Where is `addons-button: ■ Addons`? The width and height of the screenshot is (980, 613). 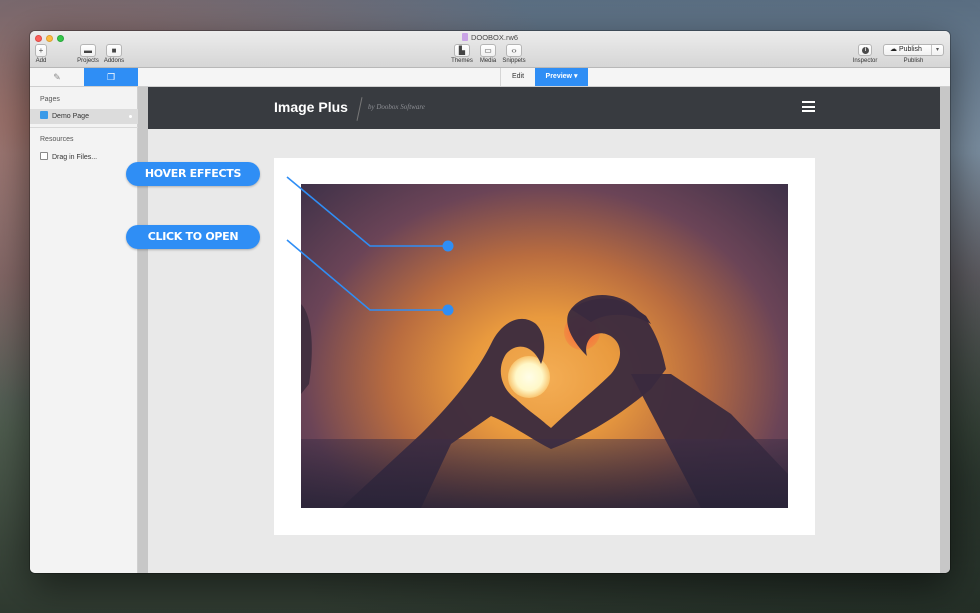 addons-button: ■ Addons is located at coordinates (114, 54).